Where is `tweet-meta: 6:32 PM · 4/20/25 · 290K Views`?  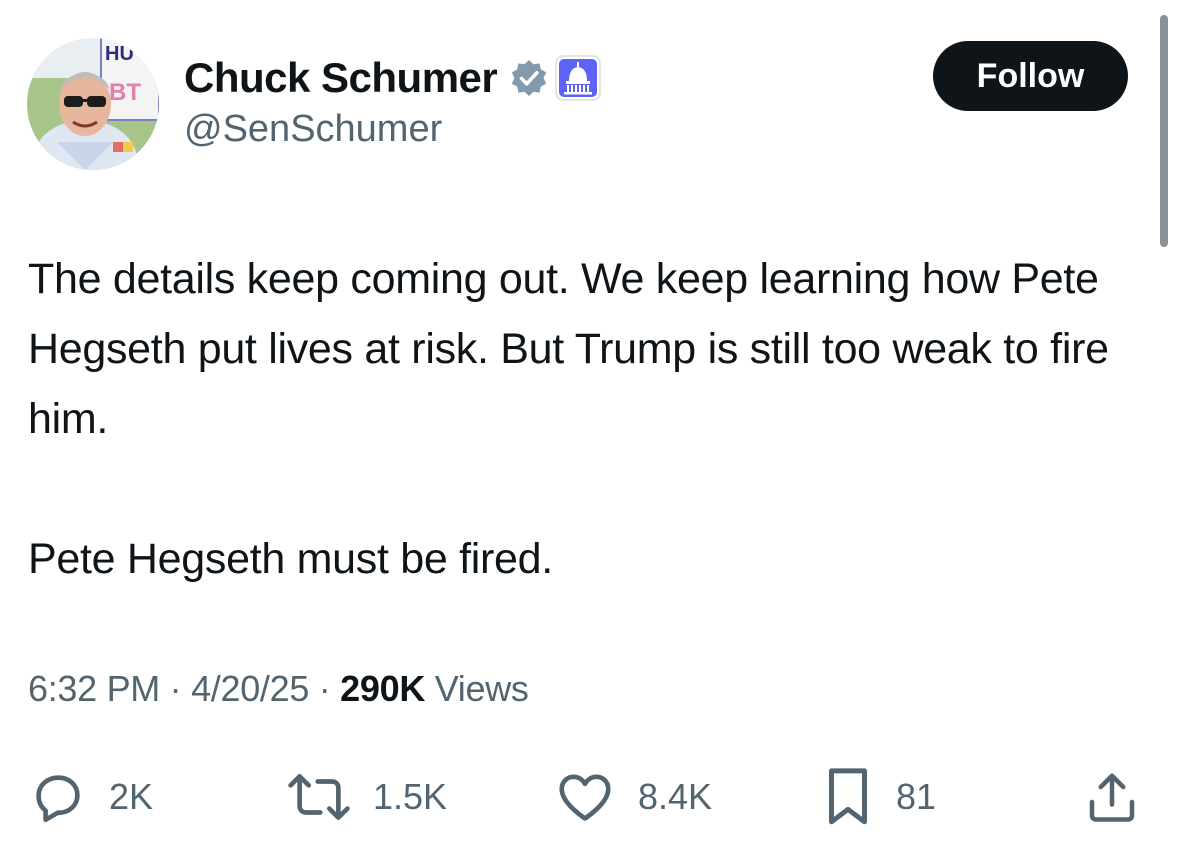 tweet-meta: 6:32 PM · 4/20/25 · 290K Views is located at coordinates (278, 689).